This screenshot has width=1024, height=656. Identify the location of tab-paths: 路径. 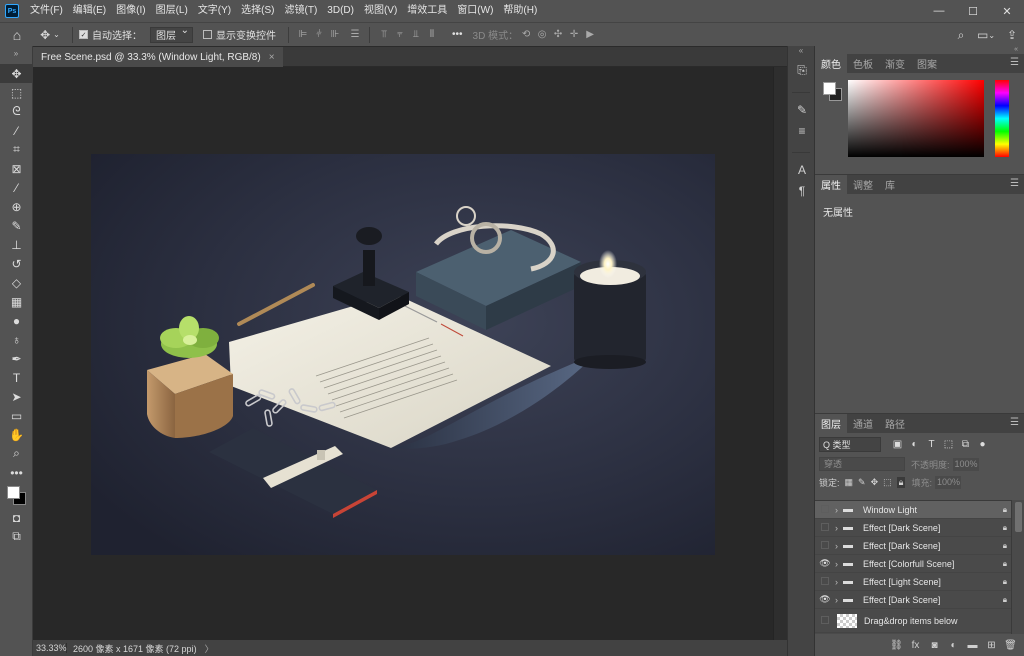
(895, 423).